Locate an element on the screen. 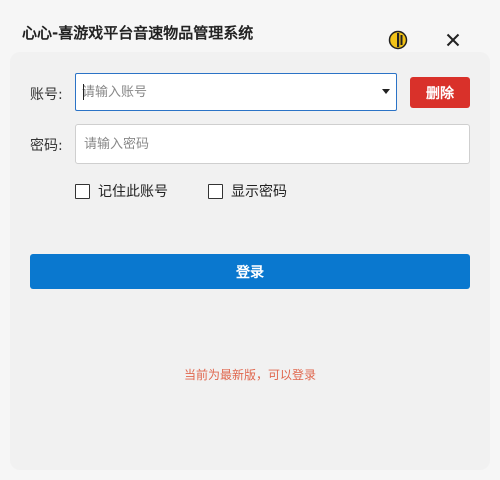 The image size is (500, 480). remember-account-checkbox: 记住此账号 is located at coordinates (121, 191).